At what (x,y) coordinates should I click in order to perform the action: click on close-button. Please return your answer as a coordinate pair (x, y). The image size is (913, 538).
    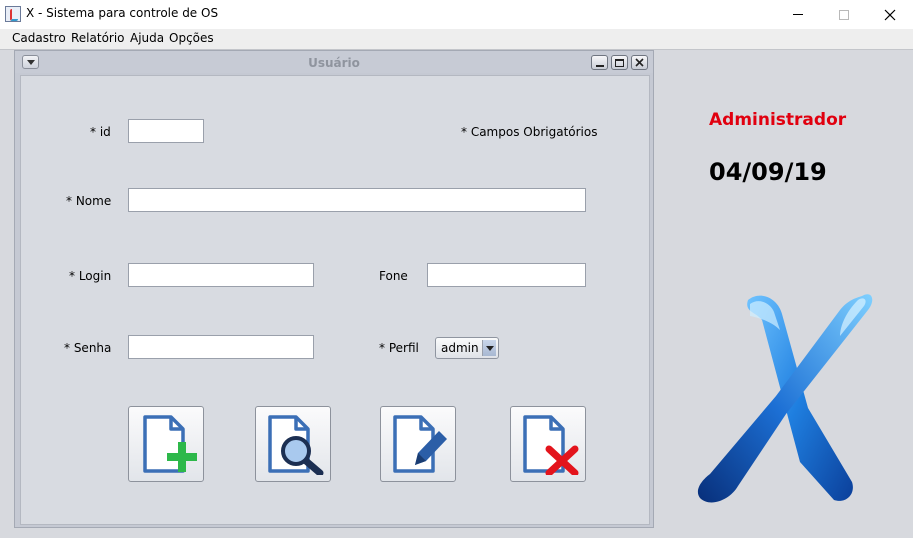
    Looking at the image, I should click on (890, 14).